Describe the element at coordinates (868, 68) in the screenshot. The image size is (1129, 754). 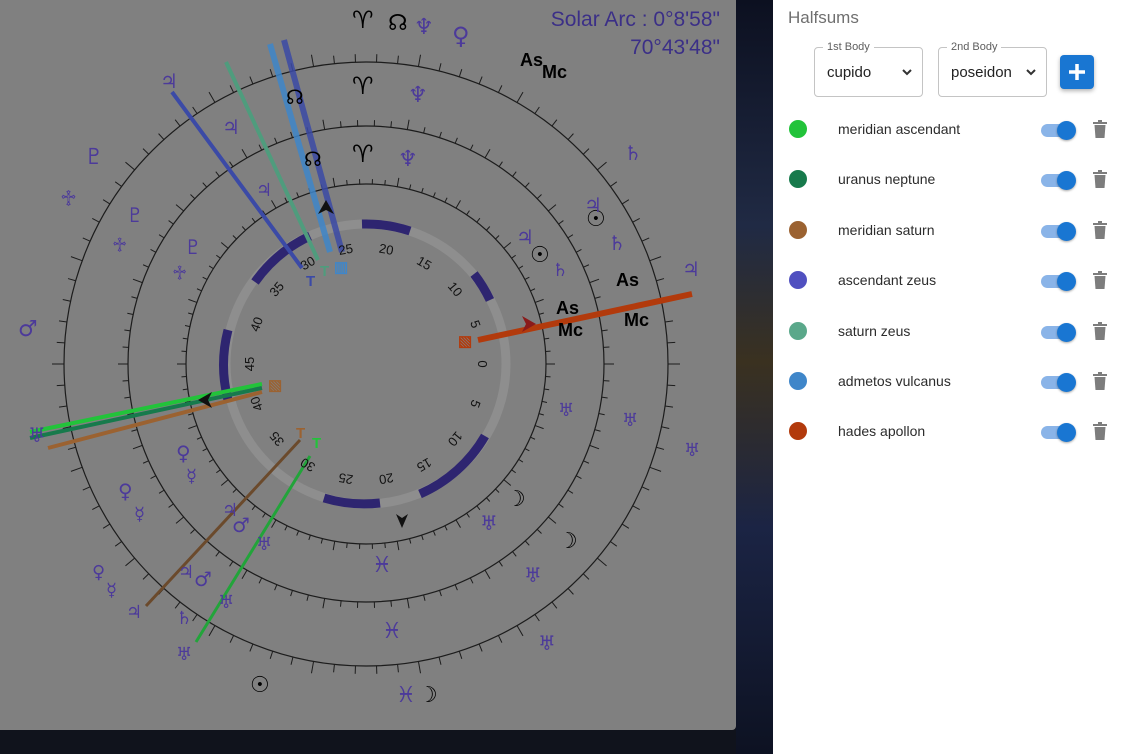
I see `first-body-select: 1st Body cupido` at that location.